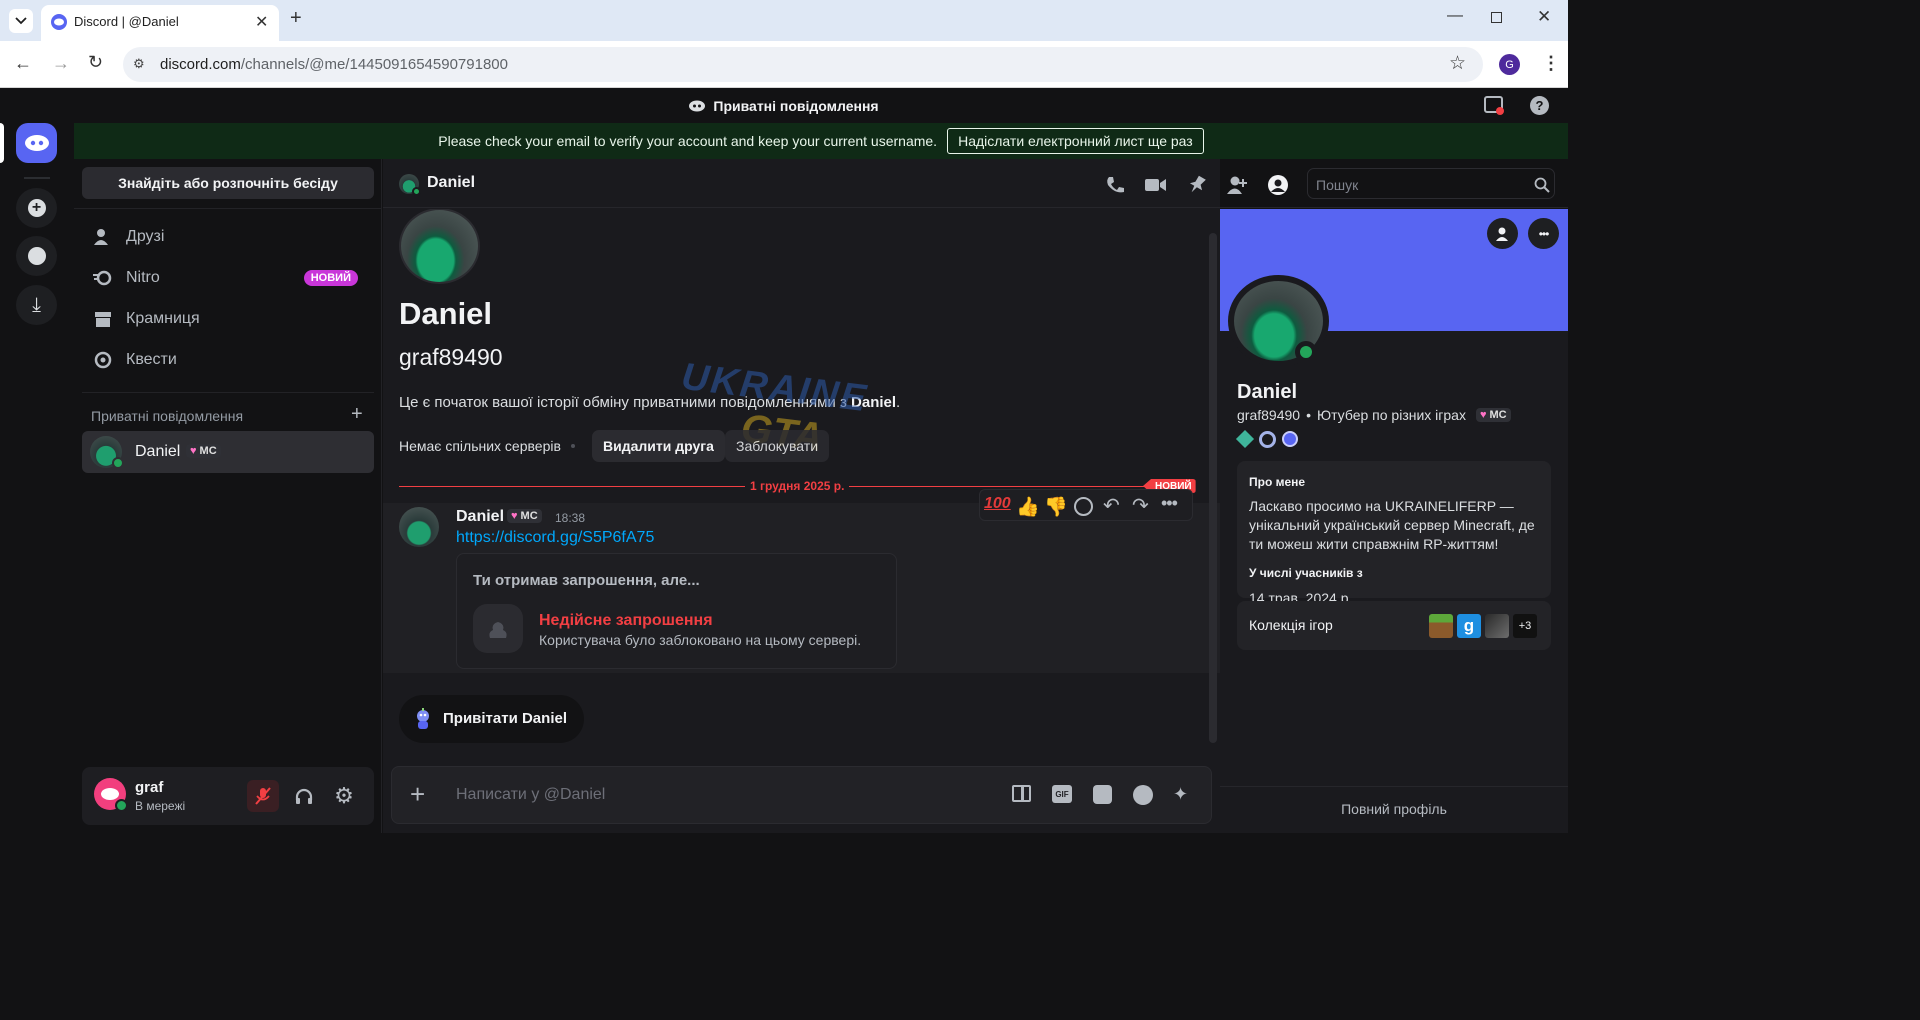 Image resolution: width=1920 pixels, height=1020 pixels. What do you see at coordinates (1143, 795) in the screenshot?
I see `emoji-icon` at bounding box center [1143, 795].